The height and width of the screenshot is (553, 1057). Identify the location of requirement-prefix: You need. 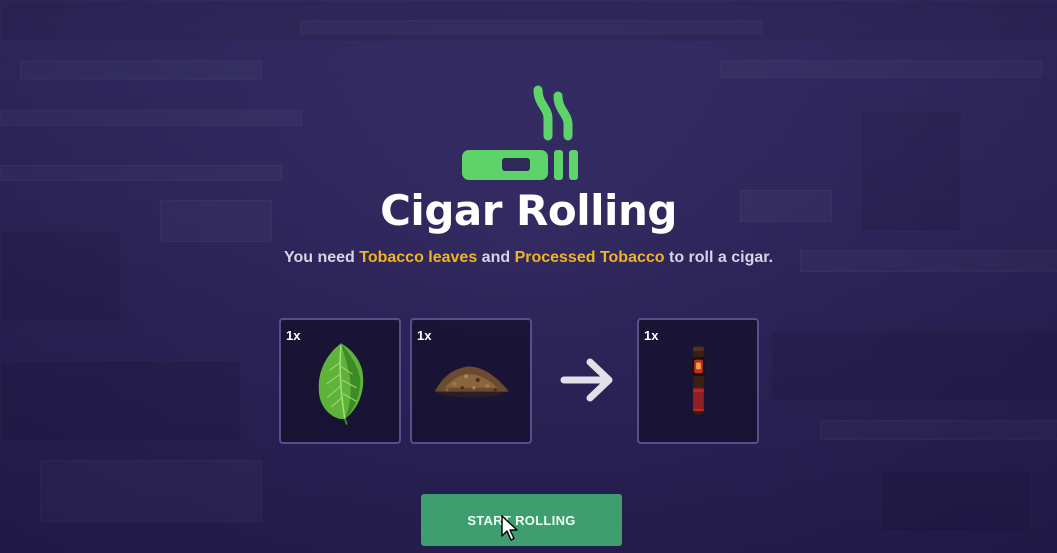
(321, 257).